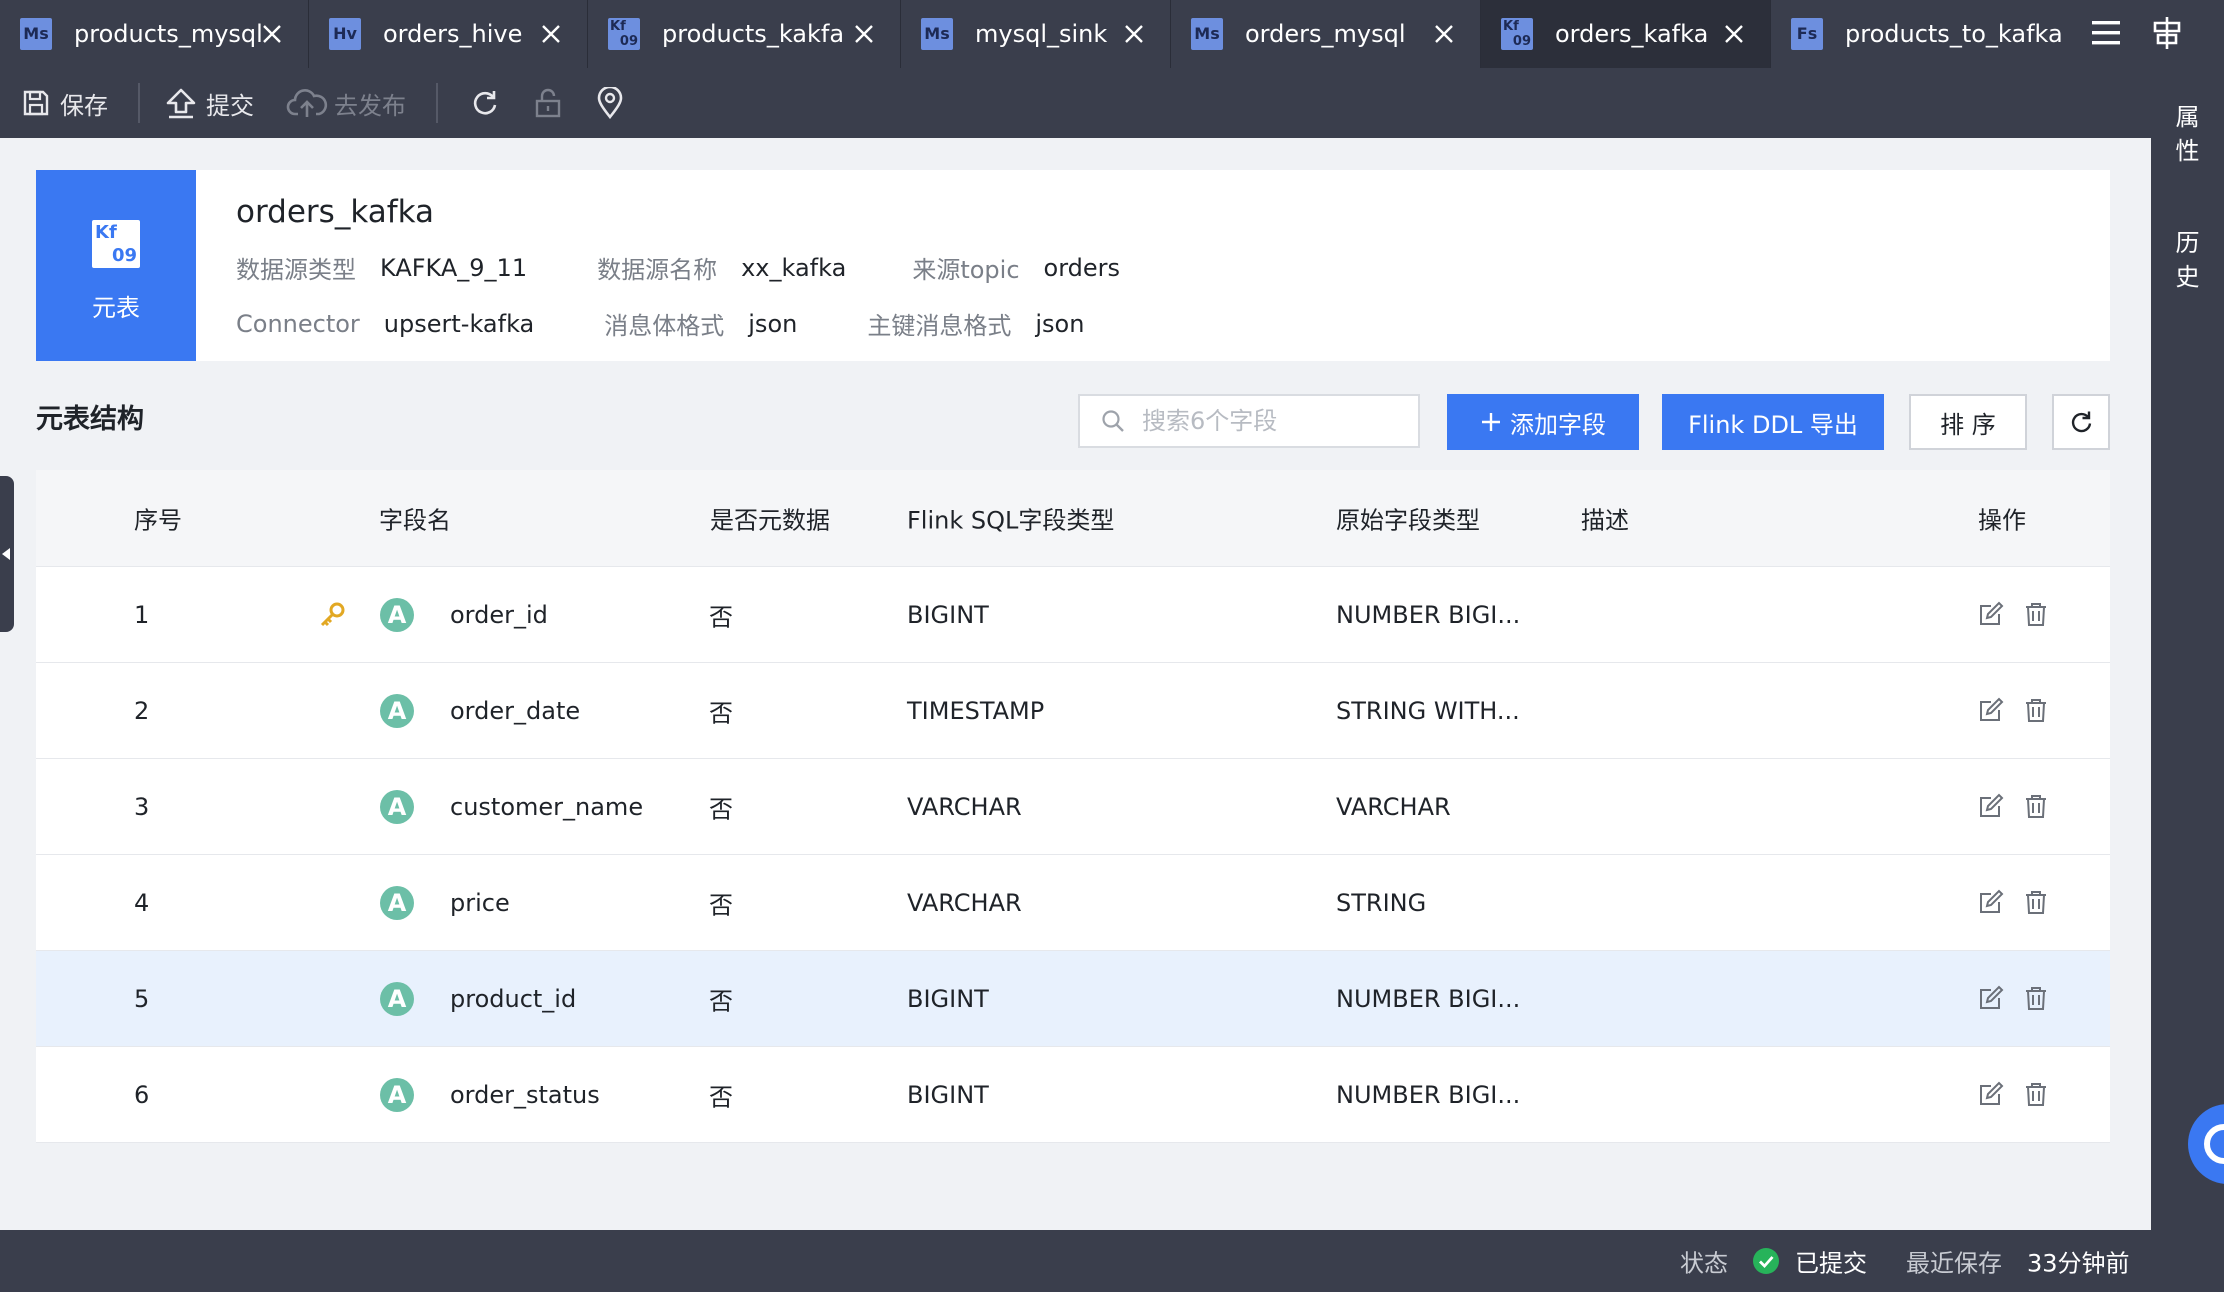 This screenshot has width=2224, height=1292. Describe the element at coordinates (1408, 520) in the screenshot. I see `col-raw-type-header: 原始字段类型` at that location.